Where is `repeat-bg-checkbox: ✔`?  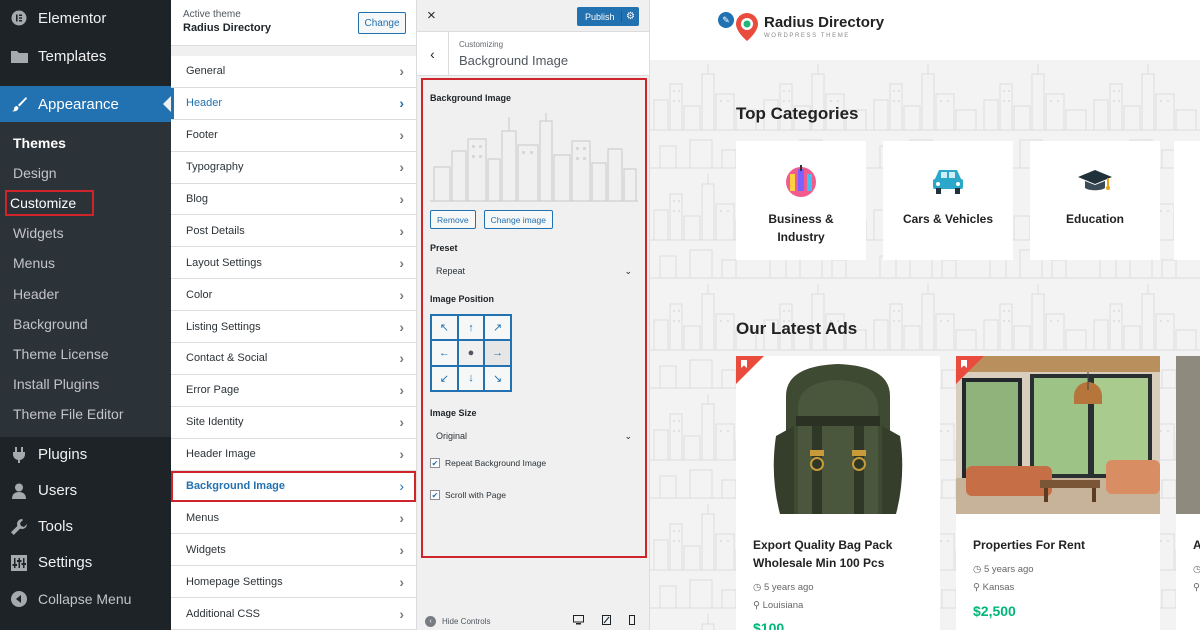 repeat-bg-checkbox: ✔ is located at coordinates (435, 463).